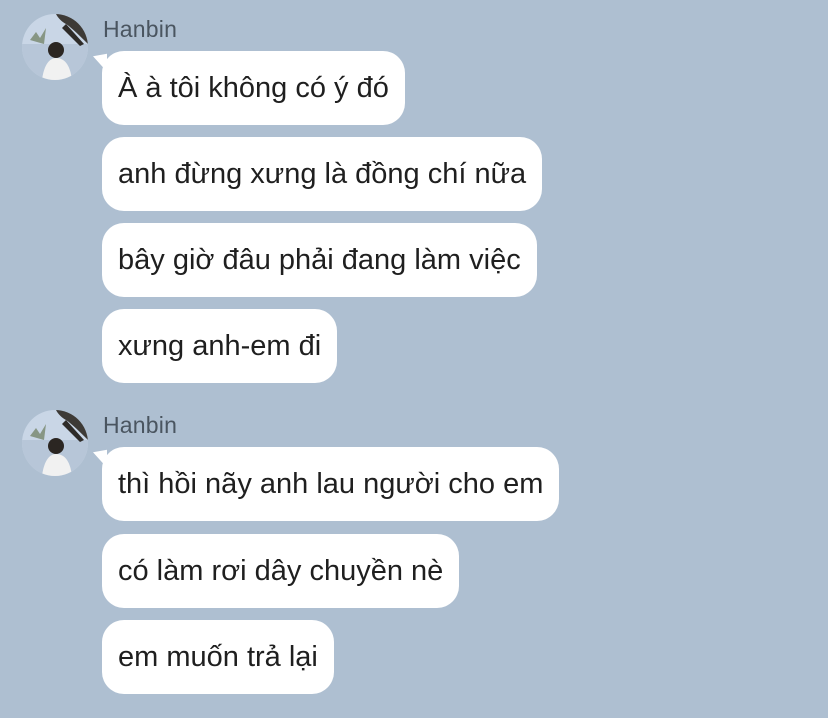 This screenshot has height=718, width=828. What do you see at coordinates (220, 346) in the screenshot?
I see `message-bubble: xưng anh-em đi` at bounding box center [220, 346].